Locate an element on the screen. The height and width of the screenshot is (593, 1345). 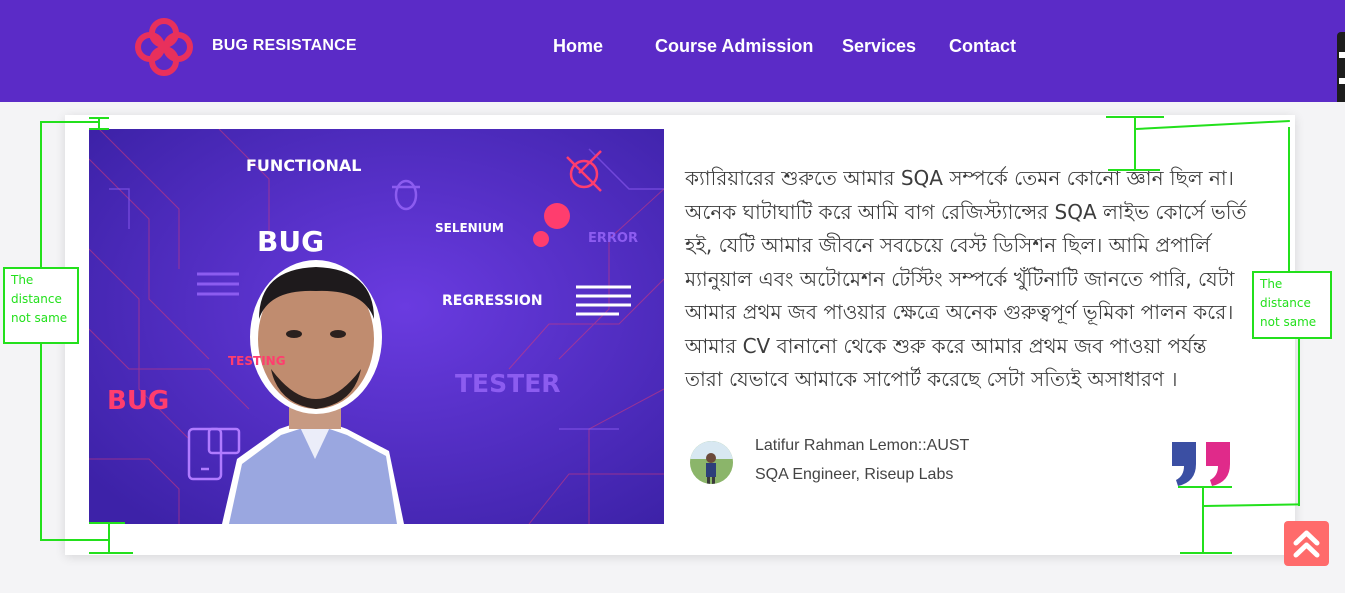
logo-mark-icon is located at coordinates (164, 47).